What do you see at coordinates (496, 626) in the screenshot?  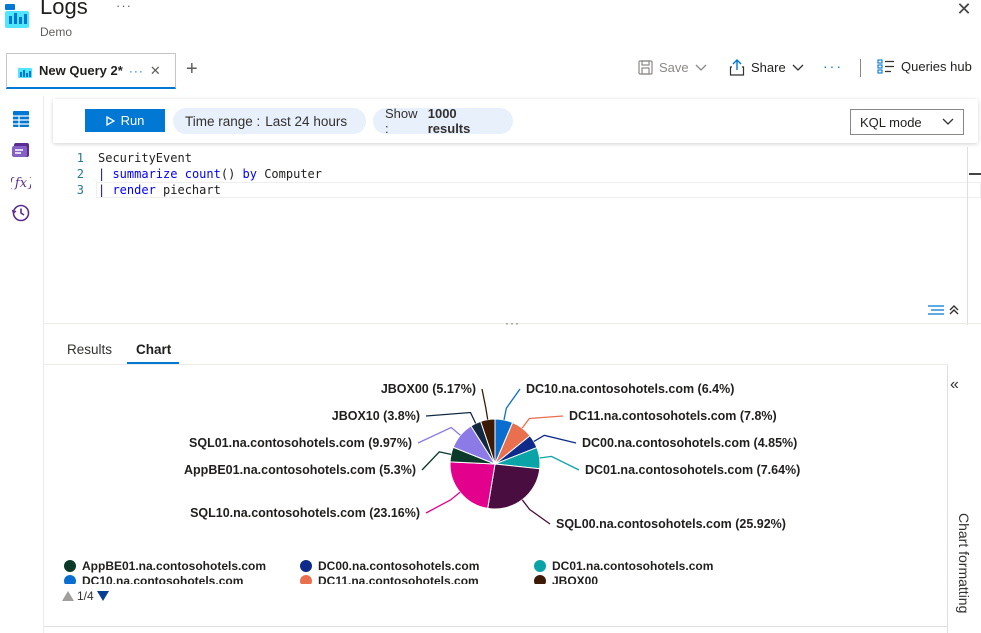 I see `results-bottom-border` at bounding box center [496, 626].